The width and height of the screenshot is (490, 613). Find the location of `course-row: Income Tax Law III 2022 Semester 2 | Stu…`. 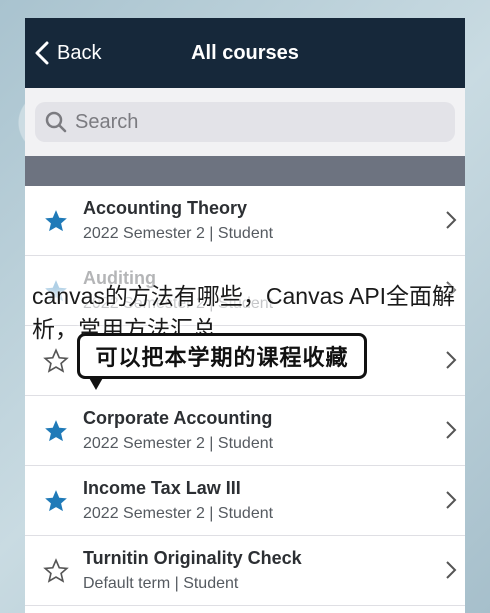

course-row: Income Tax Law III 2022 Semester 2 | Stu… is located at coordinates (245, 501).